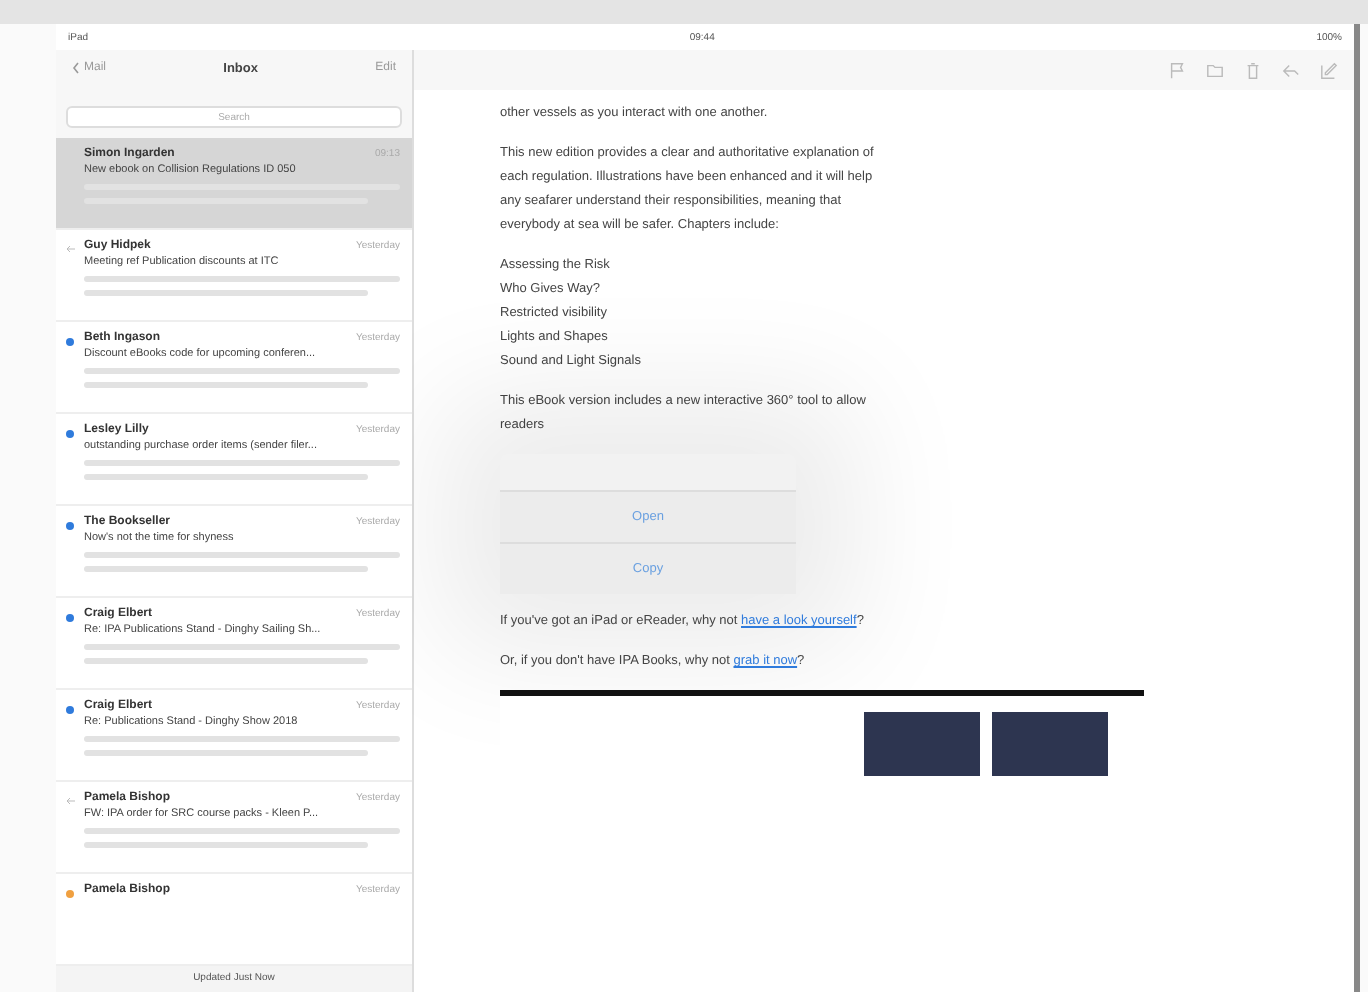 The image size is (1368, 992). I want to click on chevron-left-icon, so click(76, 68).